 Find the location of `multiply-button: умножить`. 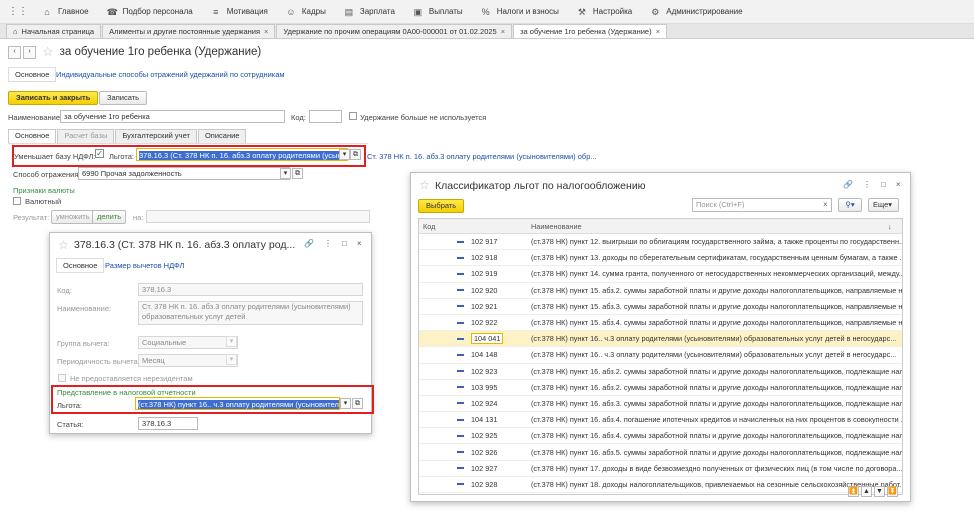

multiply-button: умножить is located at coordinates (73, 217).